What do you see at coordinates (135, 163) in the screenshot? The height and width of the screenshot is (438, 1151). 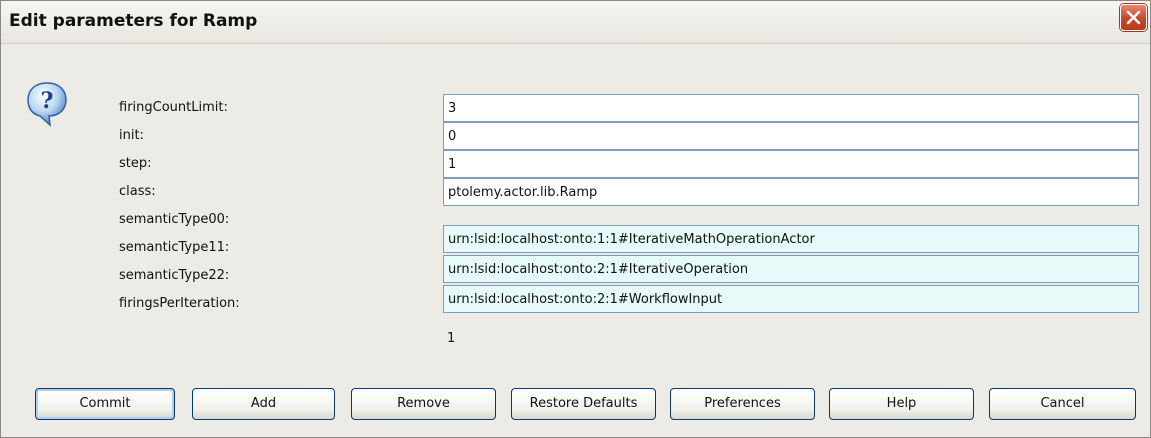 I see `label-step: step:` at bounding box center [135, 163].